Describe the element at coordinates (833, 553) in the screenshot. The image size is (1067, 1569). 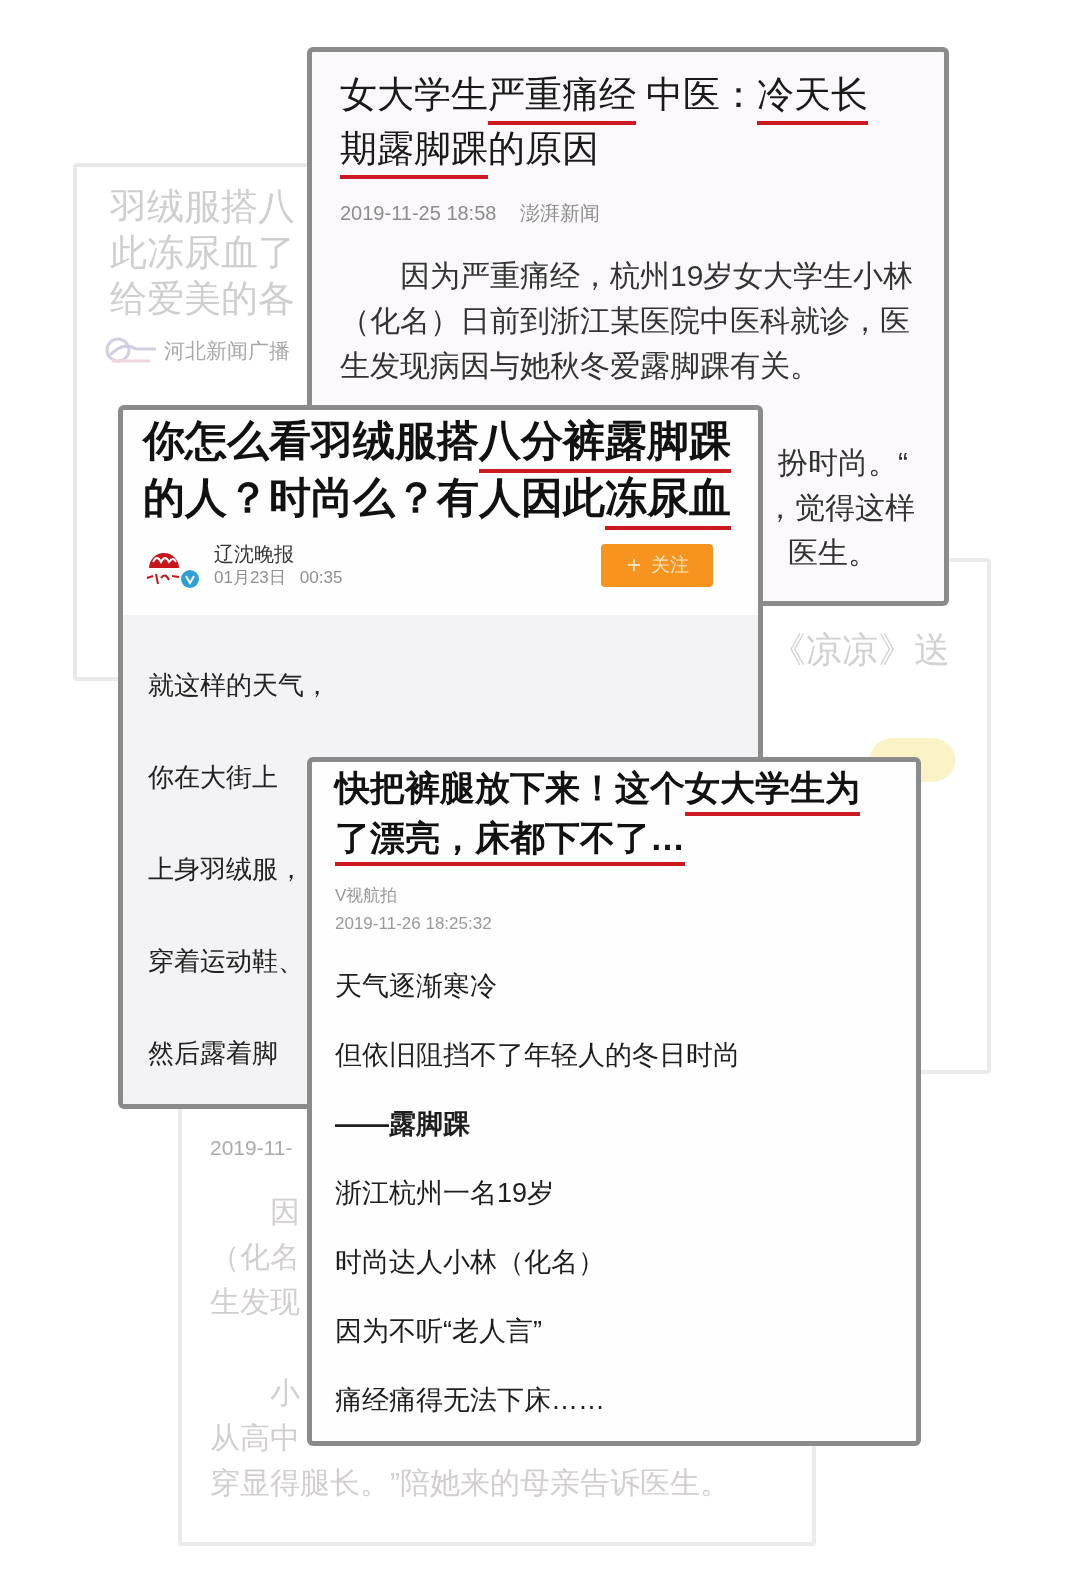
I see `article-text: 医生。` at that location.